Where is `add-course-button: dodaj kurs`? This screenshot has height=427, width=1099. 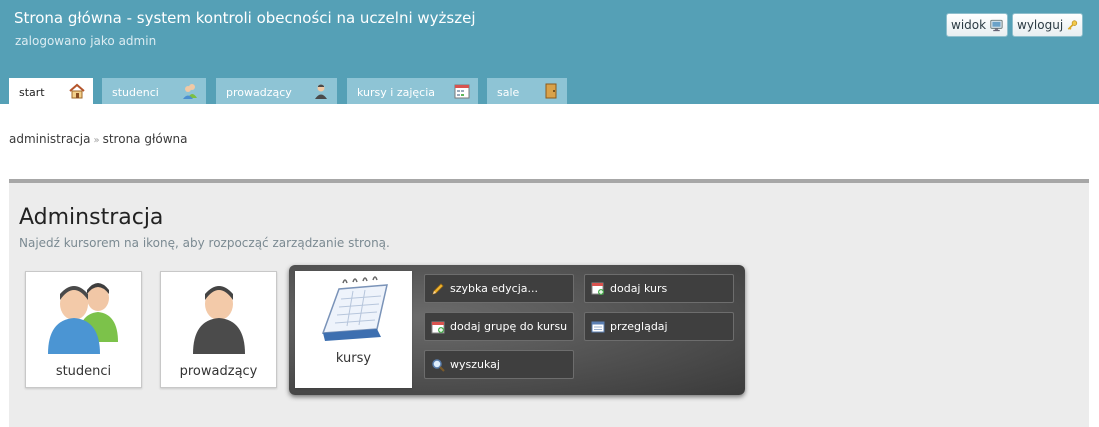 add-course-button: dodaj kurs is located at coordinates (659, 288).